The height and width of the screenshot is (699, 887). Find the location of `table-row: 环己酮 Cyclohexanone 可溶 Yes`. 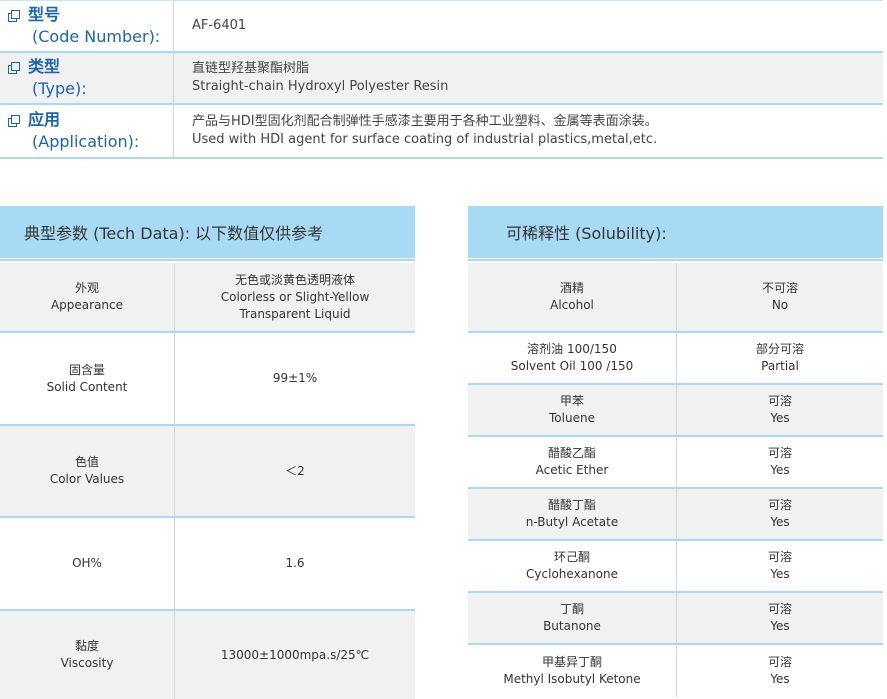

table-row: 环己酮 Cyclohexanone 可溶 Yes is located at coordinates (675, 567).